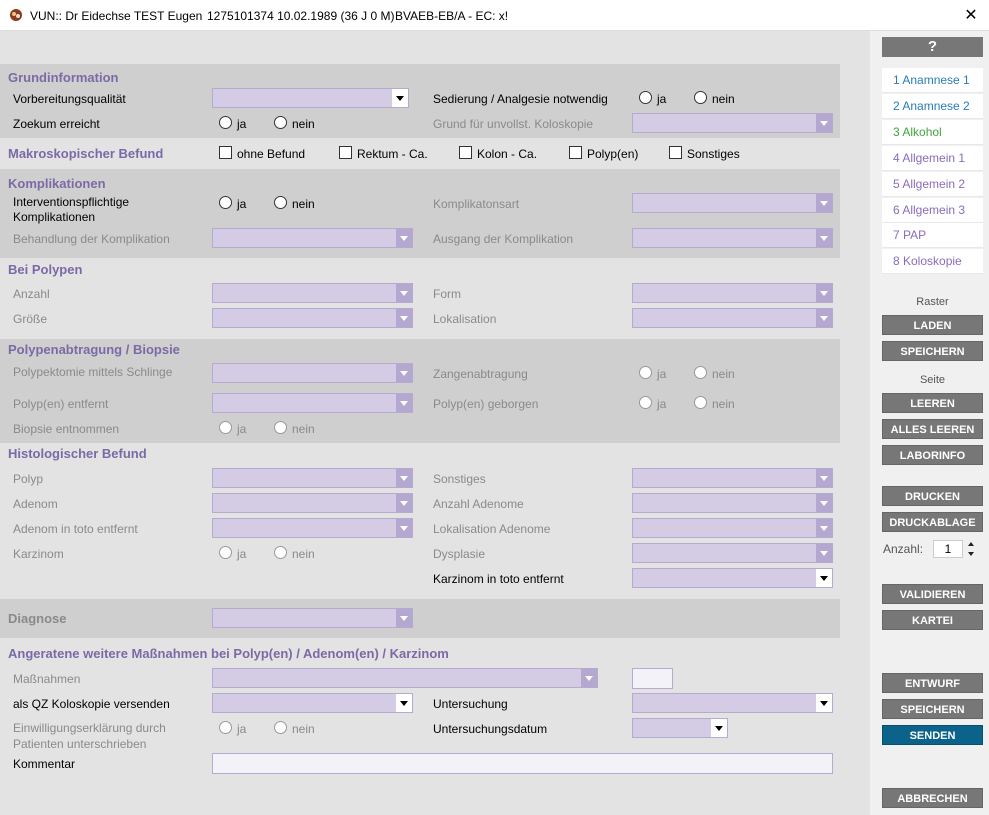 The width and height of the screenshot is (989, 815). Describe the element at coordinates (75, 529) in the screenshot. I see `label-adenom-toto: Adenom in toto entfernt` at that location.